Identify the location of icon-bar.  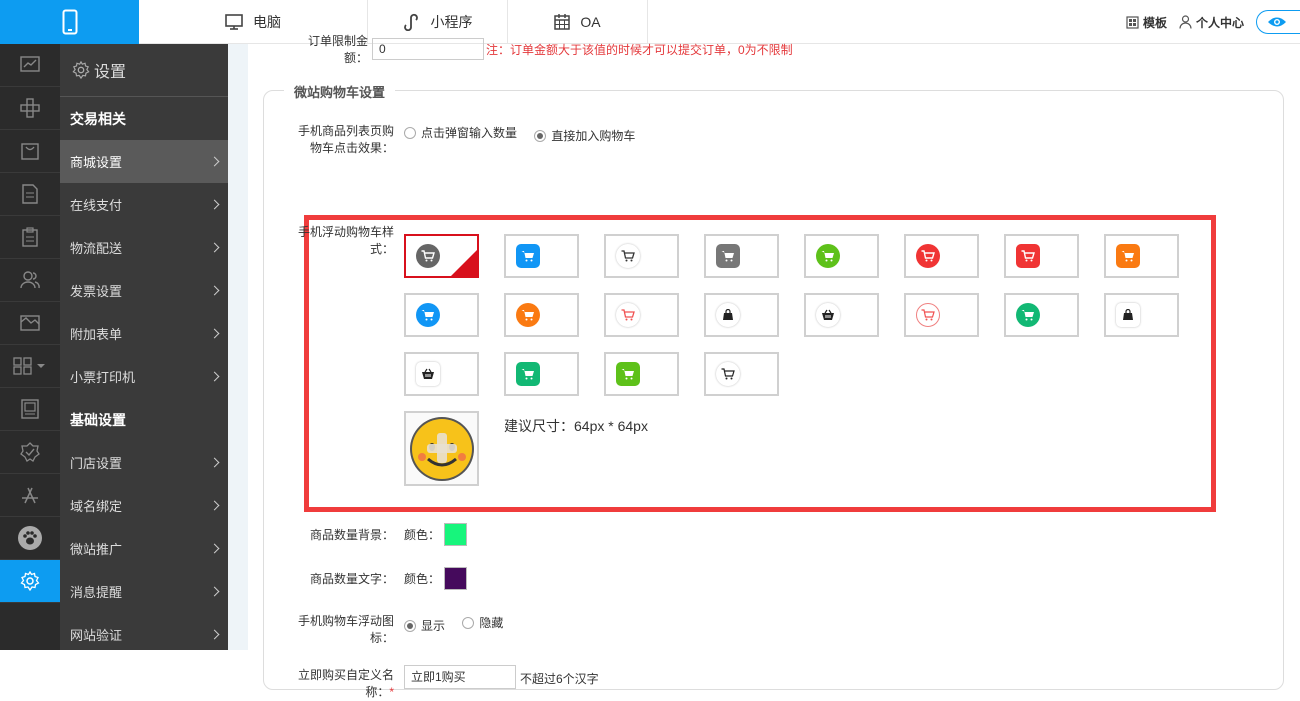
(30, 347).